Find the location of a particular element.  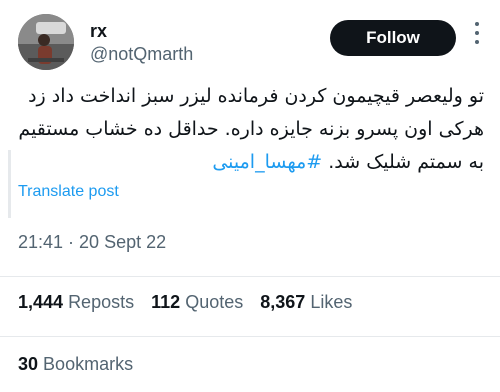

tweet-header: rx @notQmarth Follow is located at coordinates (250, 44).